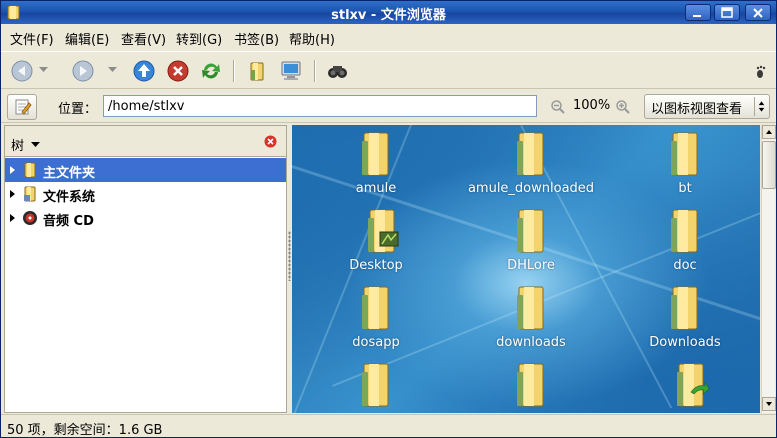 The image size is (777, 438). Describe the element at coordinates (388, 37) in the screenshot. I see `menu-bar: 文件(F) 编辑(E) 查看(V) 转到(G) 书签(B) 帮助(H)` at that location.